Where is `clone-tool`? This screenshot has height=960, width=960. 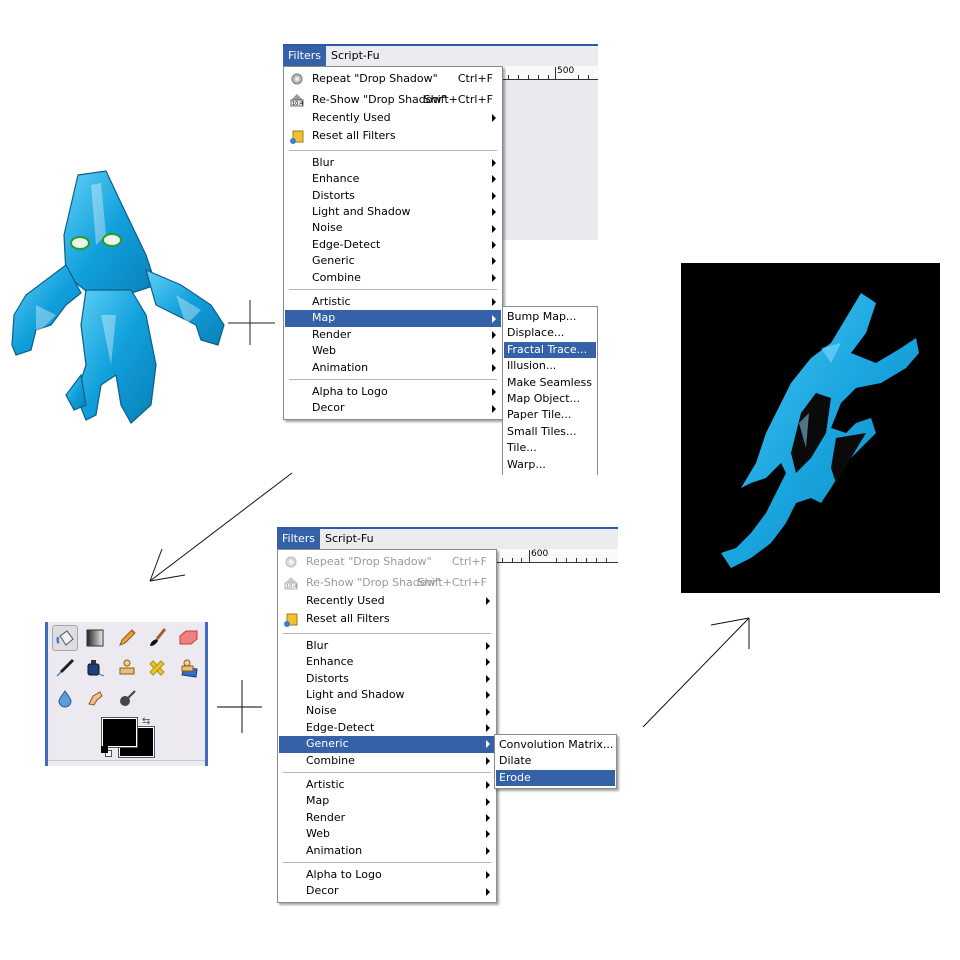
clone-tool is located at coordinates (127, 668).